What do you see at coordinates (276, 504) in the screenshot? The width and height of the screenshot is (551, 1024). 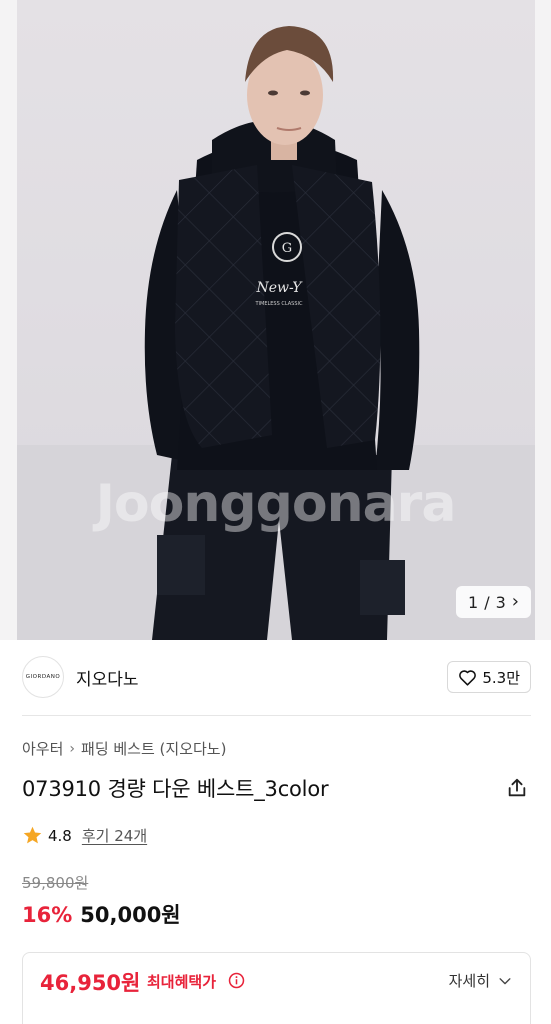 I see `watermark: Joonggonara` at bounding box center [276, 504].